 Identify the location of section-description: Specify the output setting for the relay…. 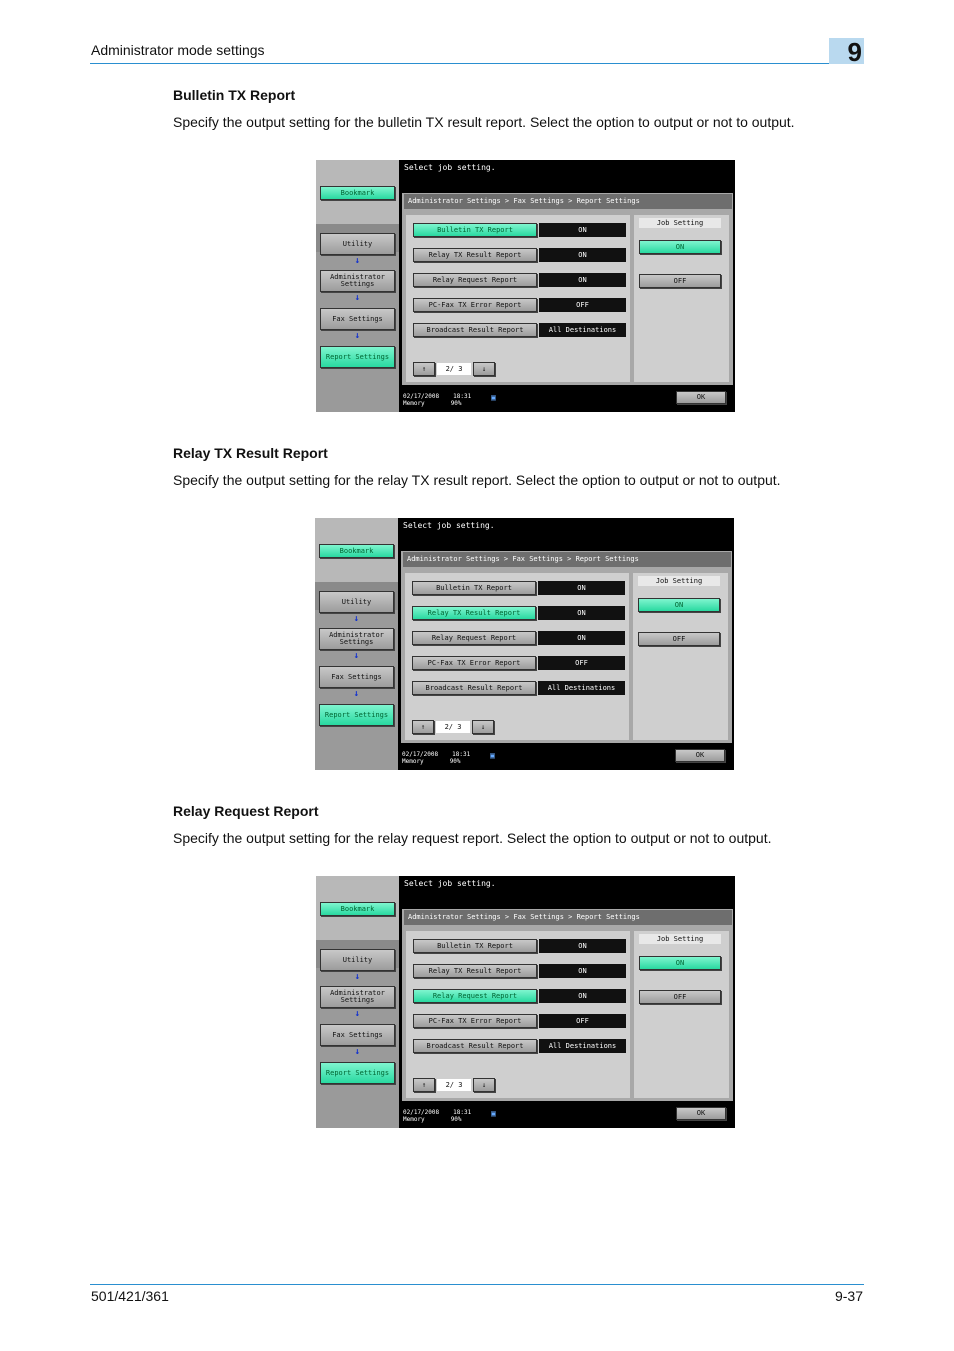
(472, 838).